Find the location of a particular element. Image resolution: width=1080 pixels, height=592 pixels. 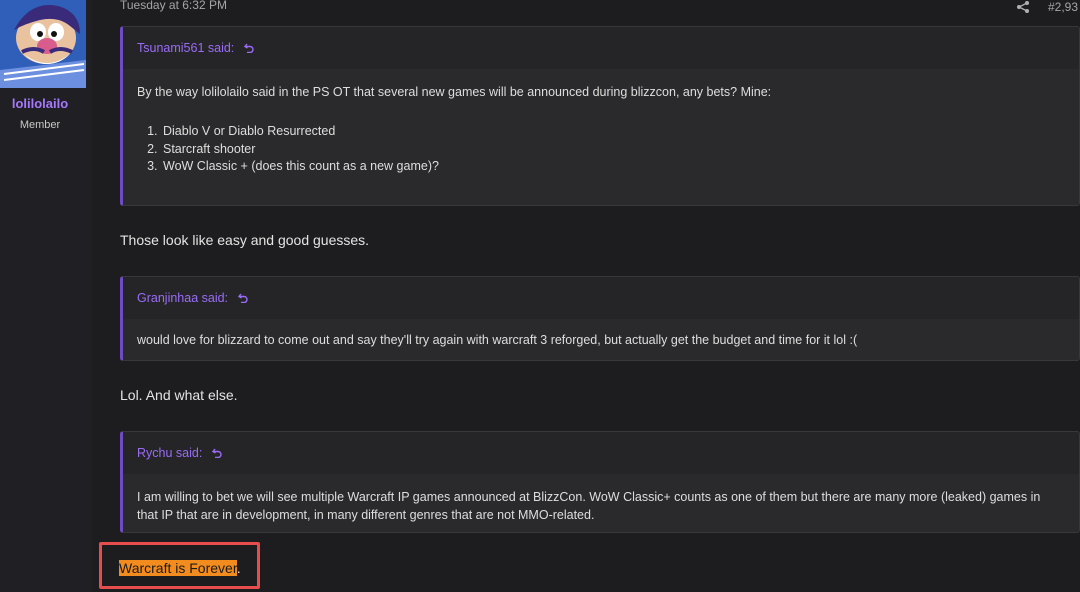

final-reply-punctuation: . is located at coordinates (238, 568).